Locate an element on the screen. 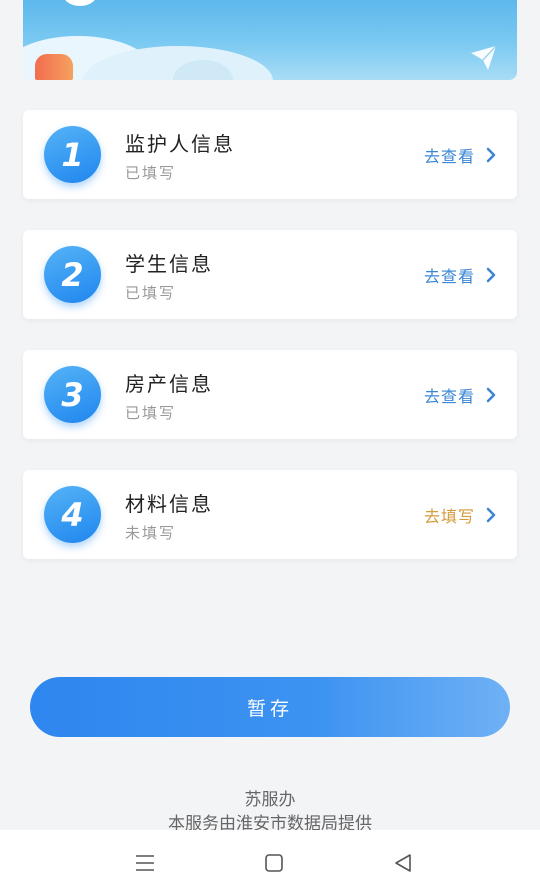  action-label: 去填写 is located at coordinates (449, 515).